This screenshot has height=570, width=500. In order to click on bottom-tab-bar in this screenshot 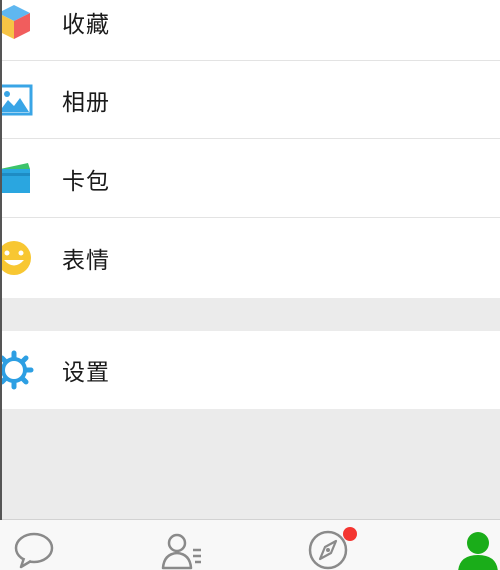, I will do `click(250, 544)`.